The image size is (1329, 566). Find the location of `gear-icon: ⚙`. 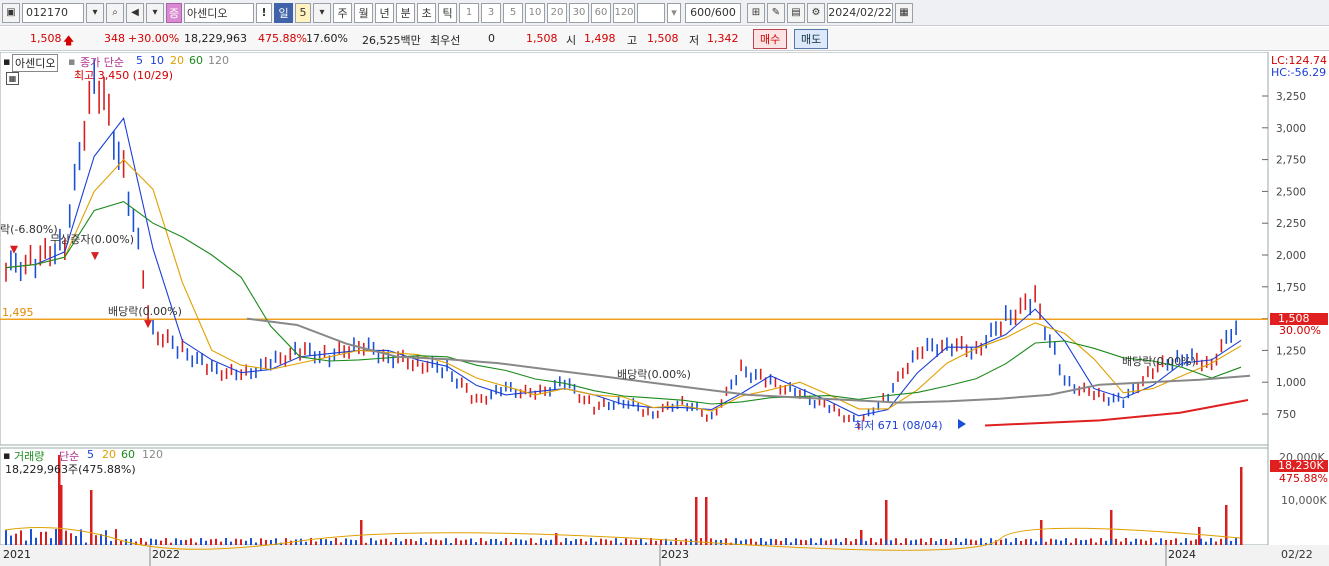

gear-icon: ⚙ is located at coordinates (816, 12).